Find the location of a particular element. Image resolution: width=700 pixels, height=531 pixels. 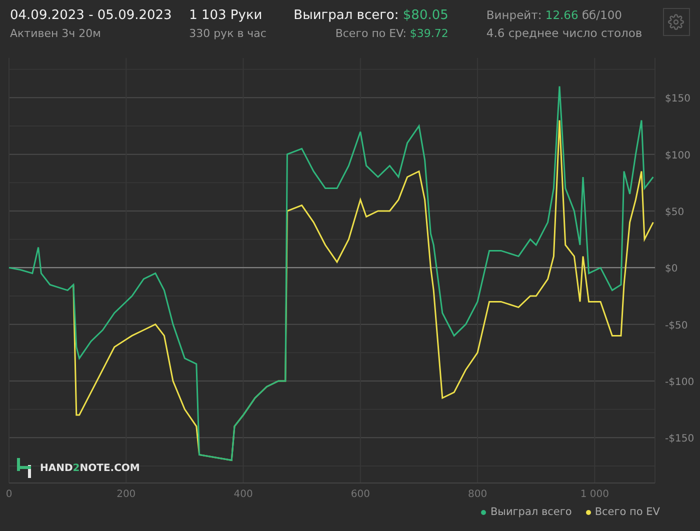

y-tick-label: -$150 is located at coordinates (679, 439).